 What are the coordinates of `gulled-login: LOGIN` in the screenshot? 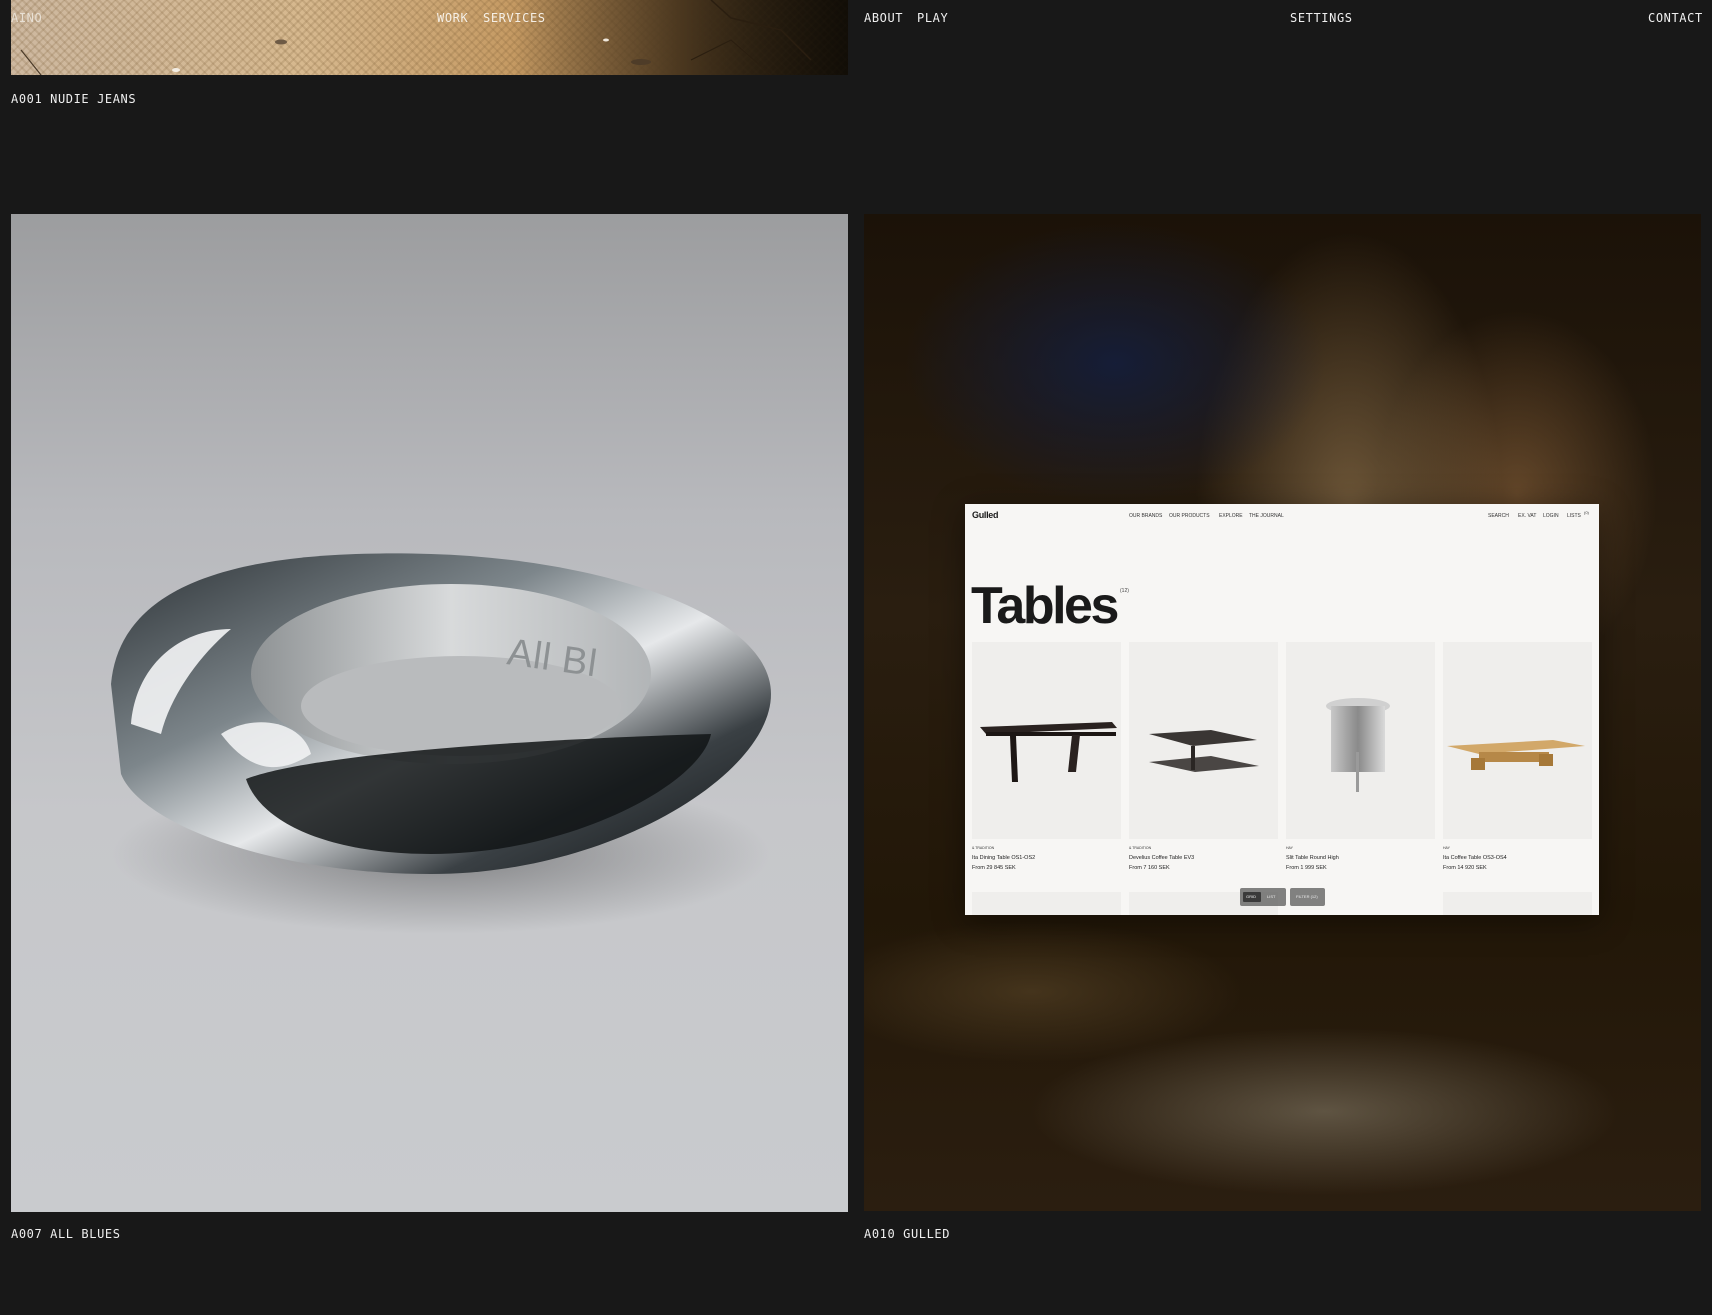 It's located at (1551, 516).